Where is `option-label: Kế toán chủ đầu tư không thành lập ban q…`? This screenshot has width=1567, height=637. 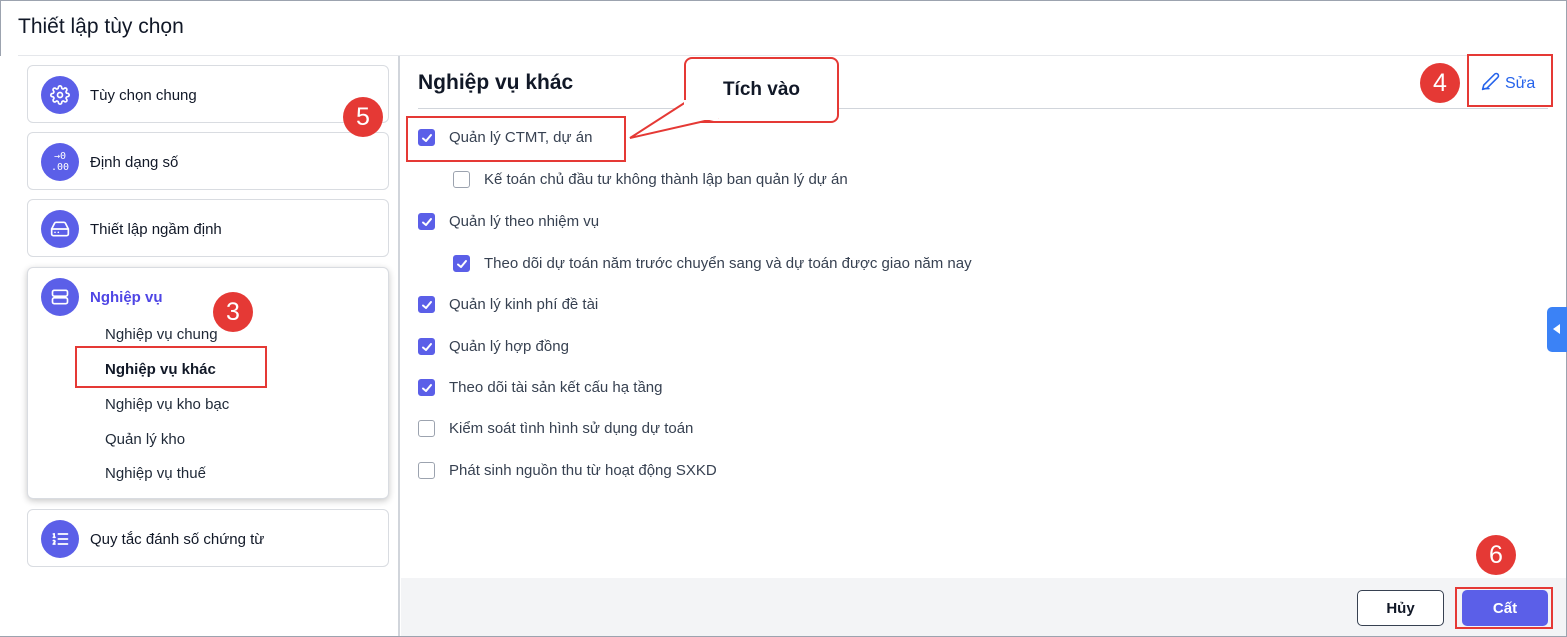 option-label: Kế toán chủ đầu tư không thành lập ban q… is located at coordinates (666, 179).